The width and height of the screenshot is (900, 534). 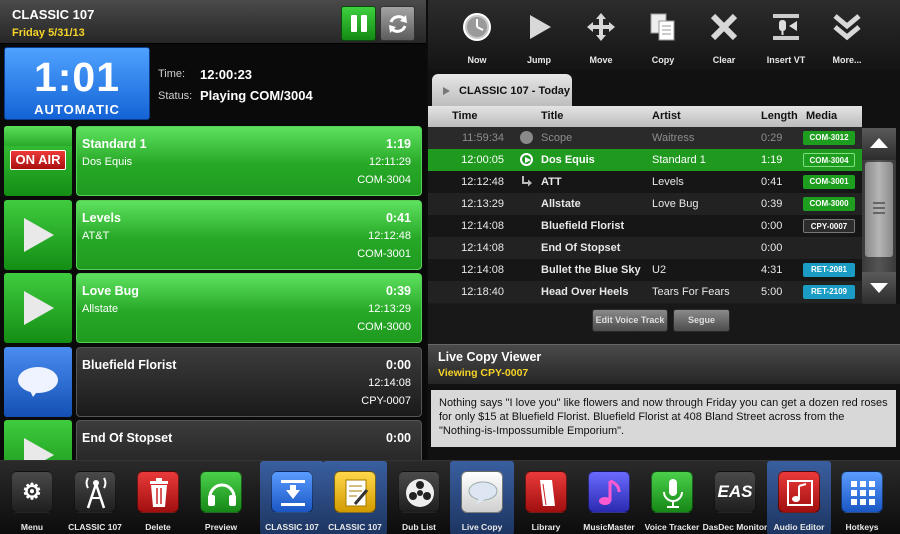 I want to click on speech-bubble-icon, so click(x=482, y=492).